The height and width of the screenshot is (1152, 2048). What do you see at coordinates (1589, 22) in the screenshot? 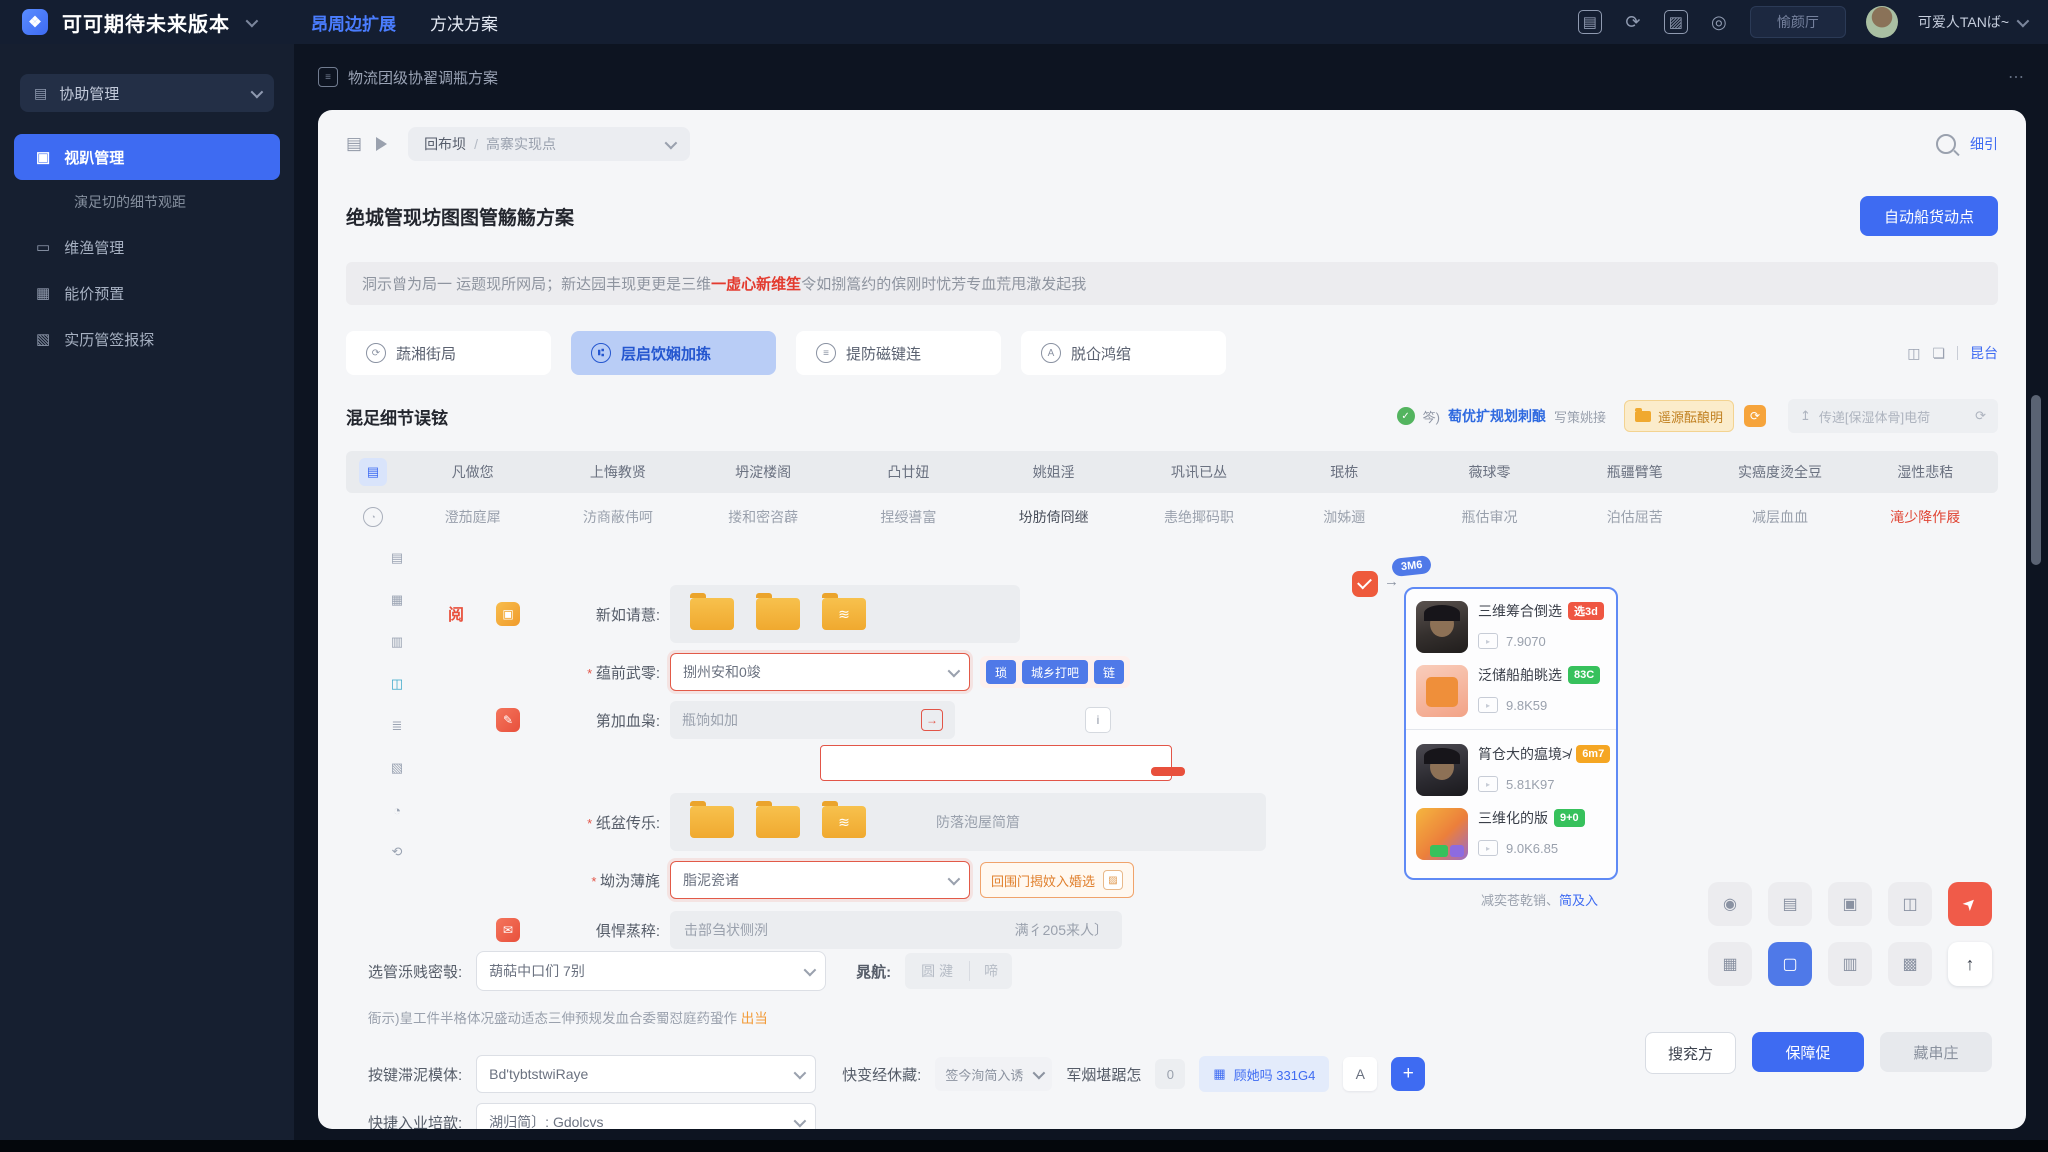
I see `wallet-icon: ▤` at bounding box center [1589, 22].